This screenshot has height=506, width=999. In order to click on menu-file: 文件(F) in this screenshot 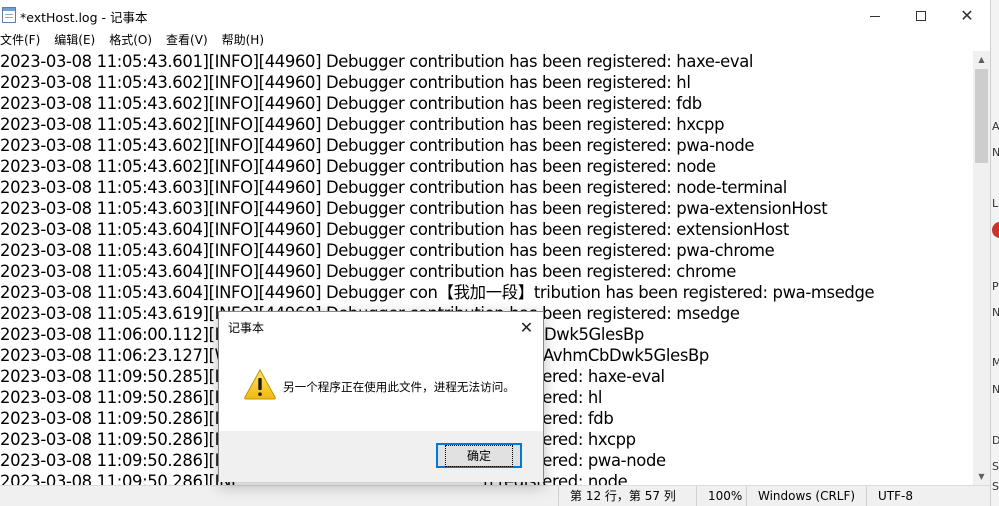, I will do `click(24, 41)`.